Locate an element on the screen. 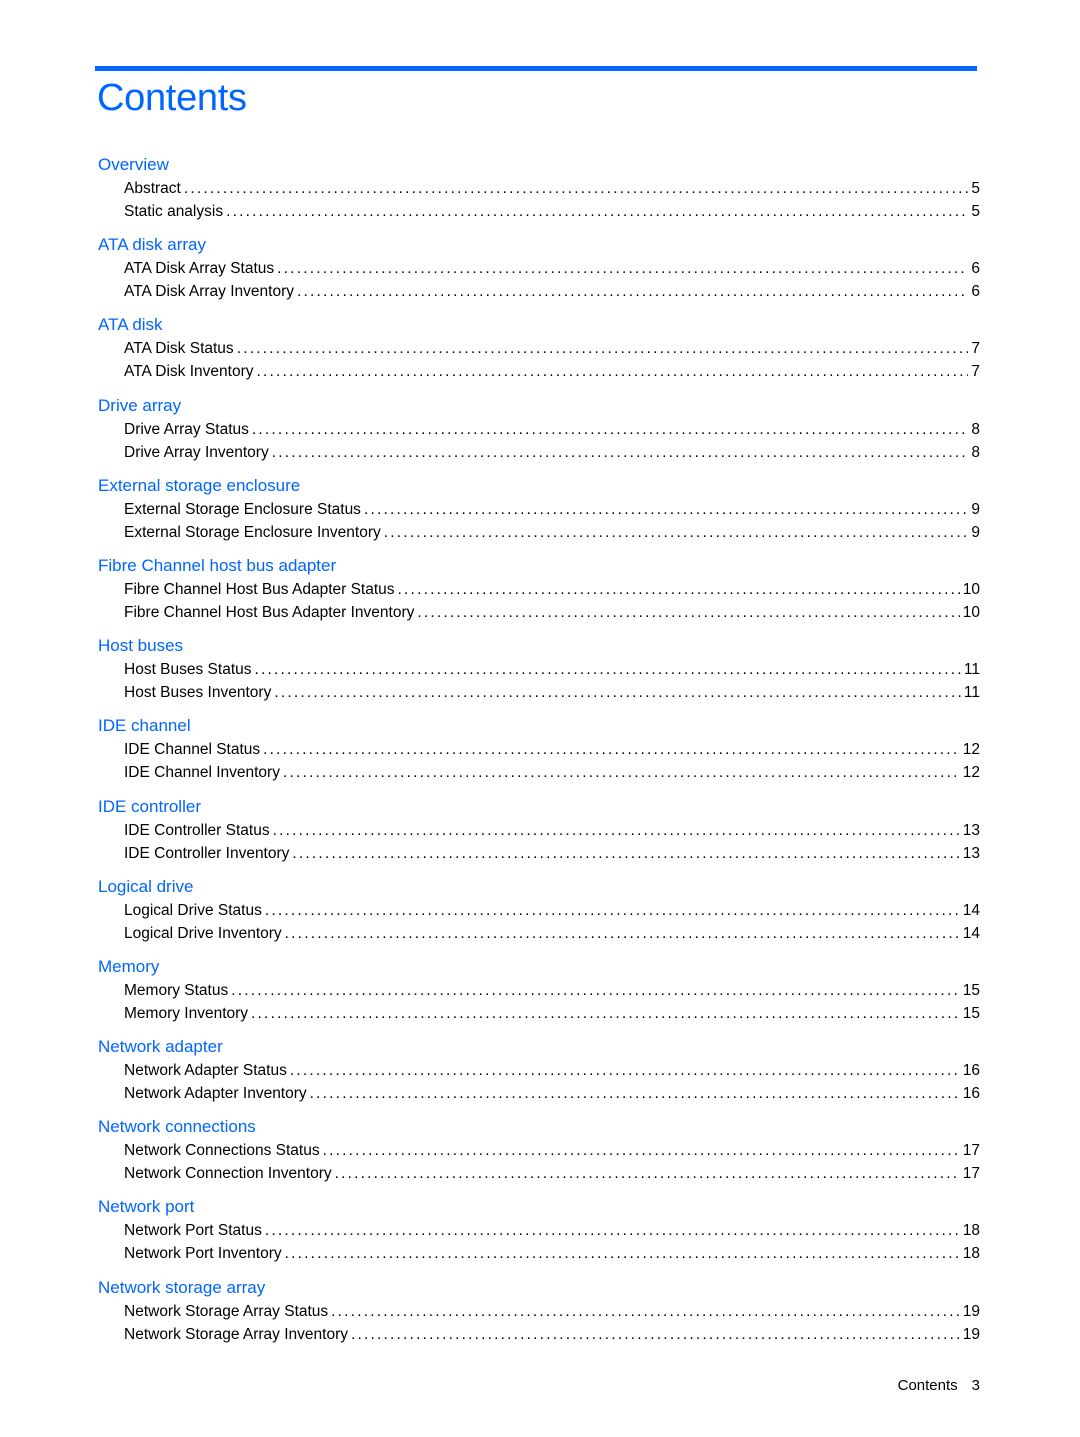  toc-entry: IDE Controller Status 13 is located at coordinates (539, 830).